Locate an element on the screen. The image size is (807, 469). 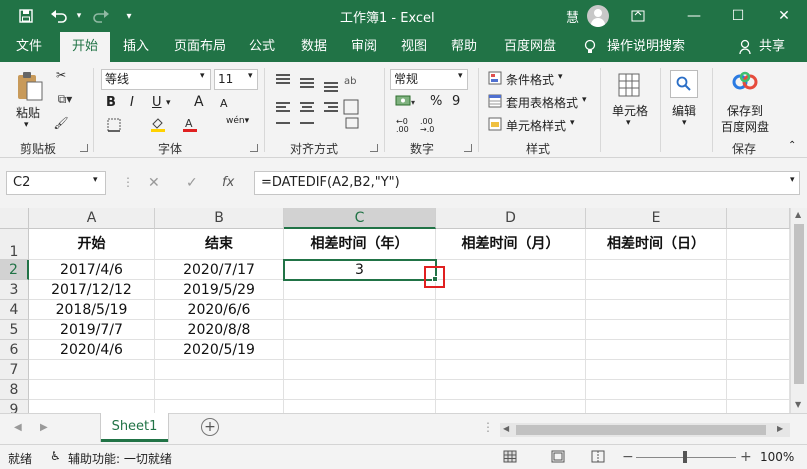
cell-a7 is located at coordinates (92, 370).